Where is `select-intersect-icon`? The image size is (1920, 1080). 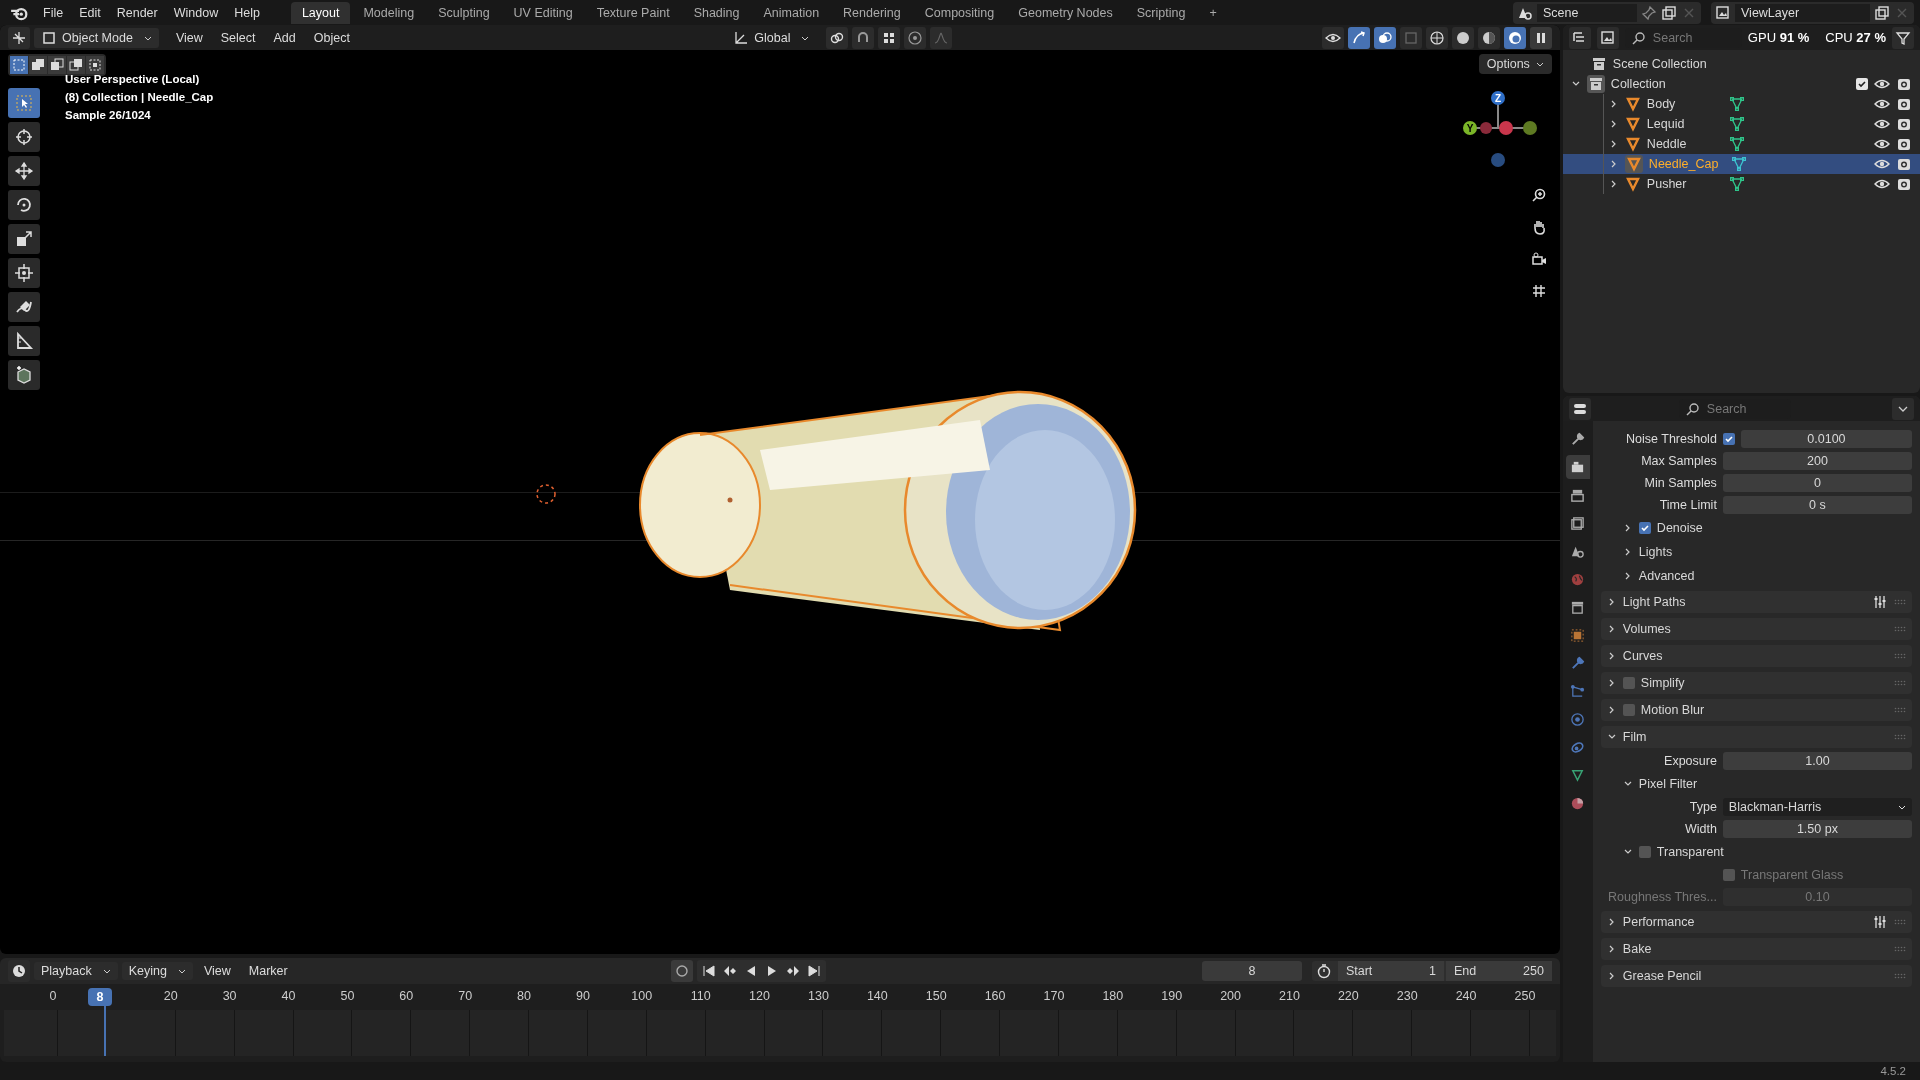 select-intersect-icon is located at coordinates (95, 65).